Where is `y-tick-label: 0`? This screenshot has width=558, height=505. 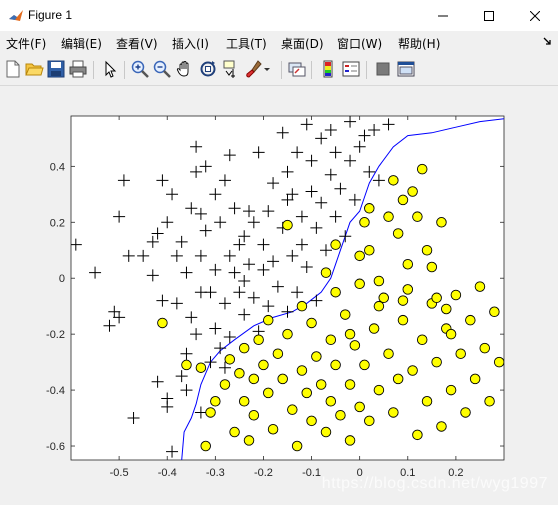
y-tick-label: 0 is located at coordinates (62, 279).